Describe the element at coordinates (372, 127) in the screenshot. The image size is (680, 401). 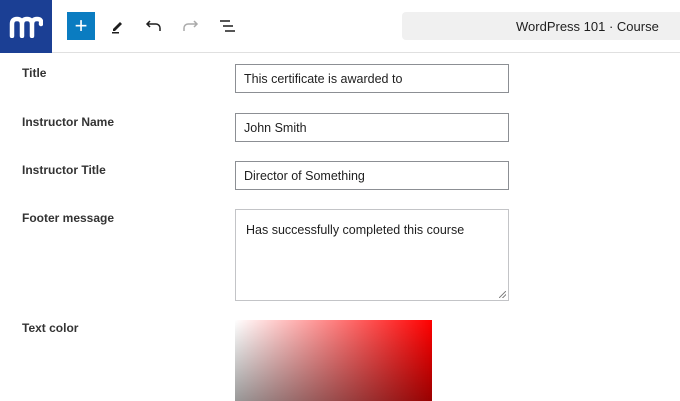
I see `instructor-name-input: John Smith` at that location.